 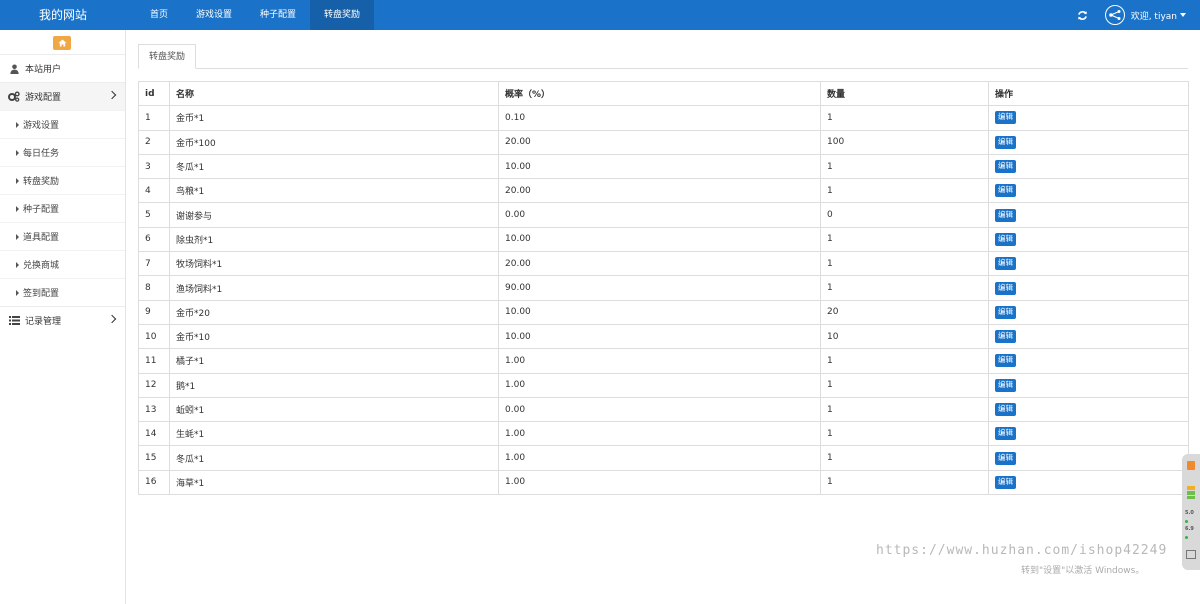 I want to click on table-row: 12 鹅*1 1.00 1 编辑, so click(x=663, y=385).